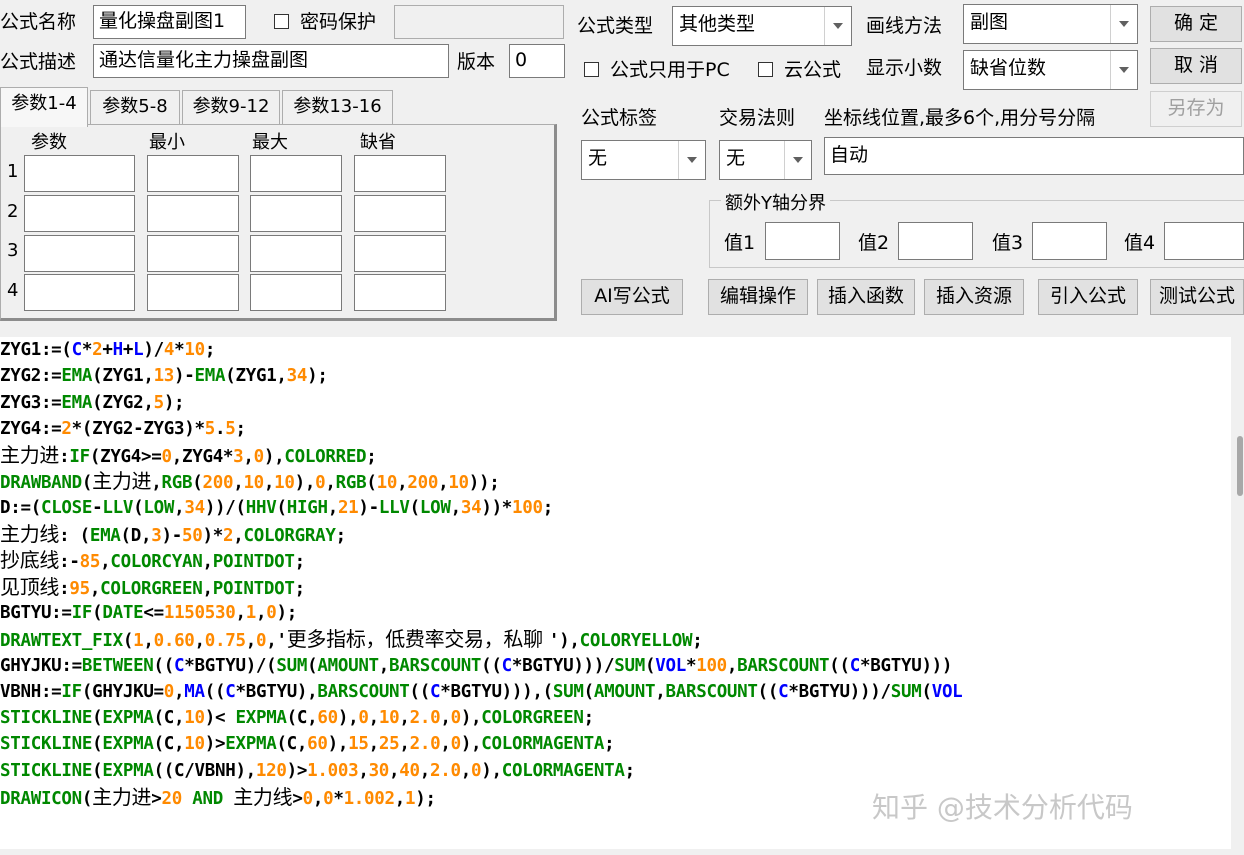 The height and width of the screenshot is (855, 1244). I want to click on value3-input, so click(1069, 241).